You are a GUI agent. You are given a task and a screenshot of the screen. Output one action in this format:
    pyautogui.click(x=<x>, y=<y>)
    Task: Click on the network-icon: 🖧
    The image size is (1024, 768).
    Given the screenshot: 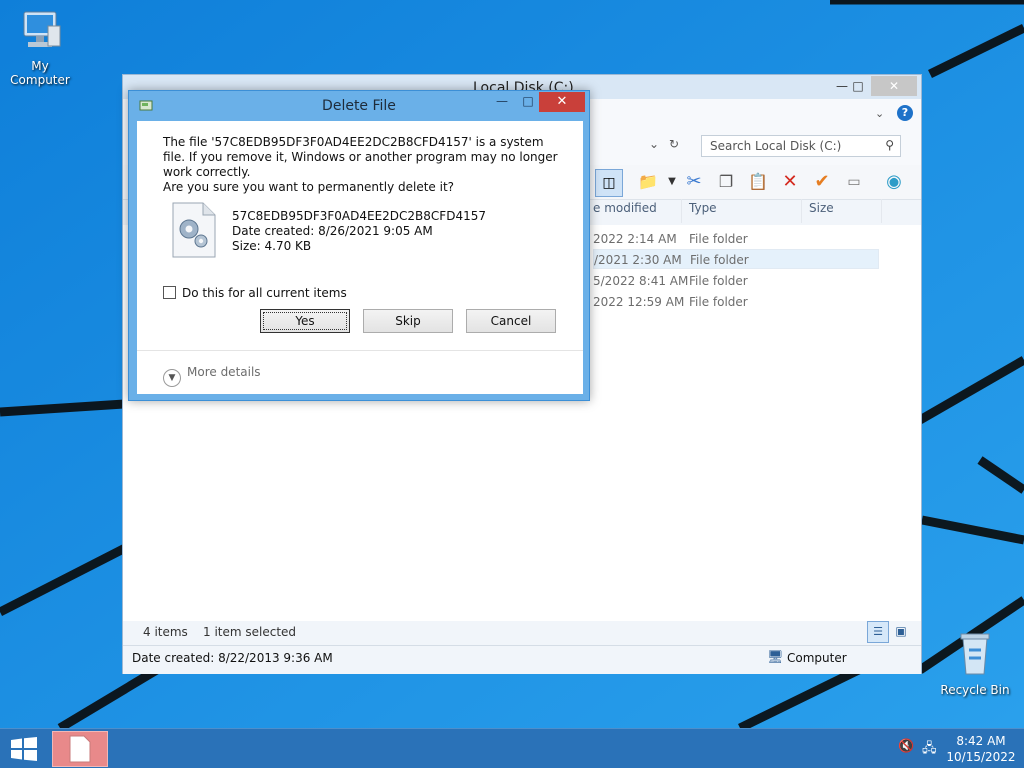 What is the action you would take?
    pyautogui.click(x=929, y=750)
    